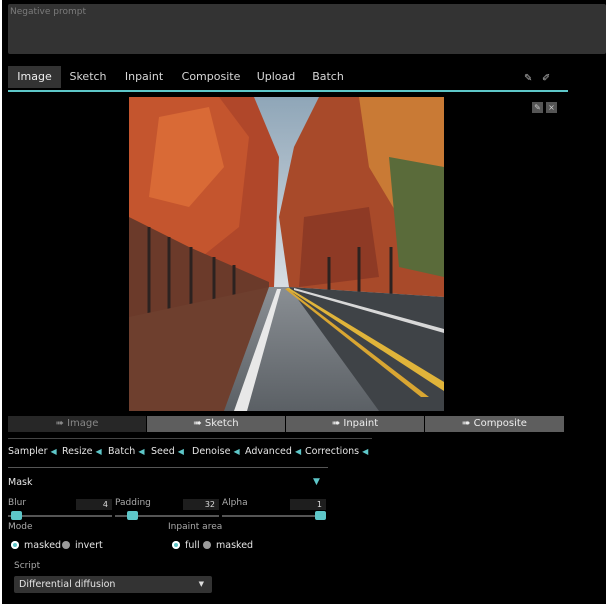 The width and height of the screenshot is (606, 604). I want to click on accordion-label: Batch, so click(122, 451).